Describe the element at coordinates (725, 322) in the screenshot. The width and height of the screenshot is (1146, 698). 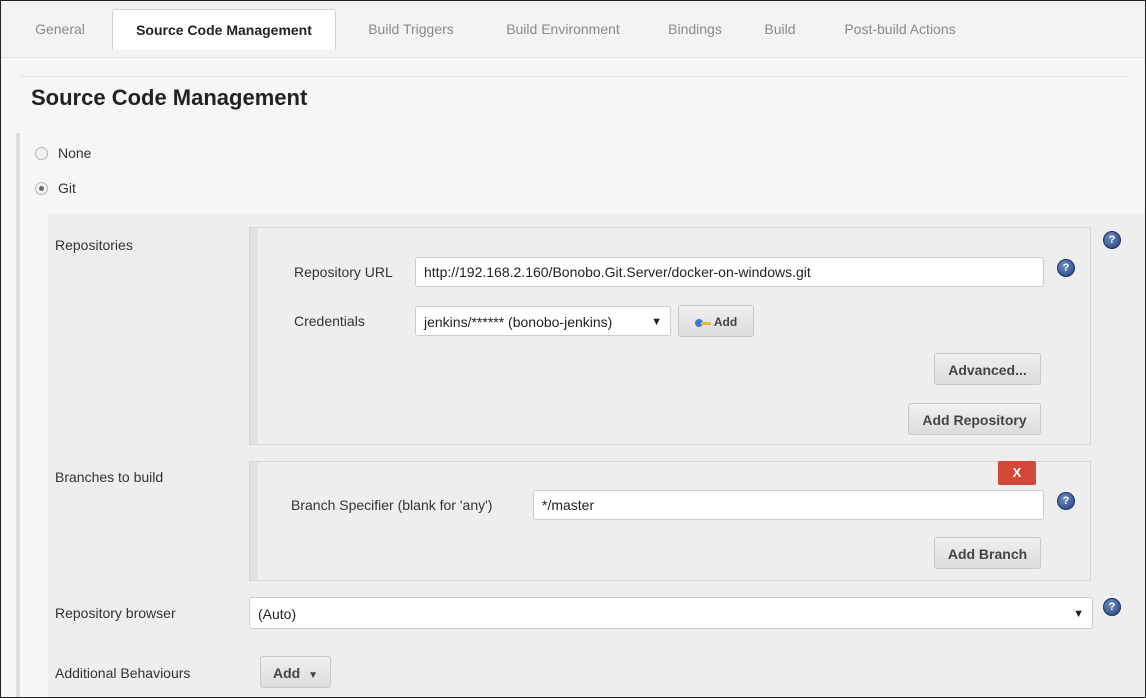
I see `add-credentials-label: Add` at that location.